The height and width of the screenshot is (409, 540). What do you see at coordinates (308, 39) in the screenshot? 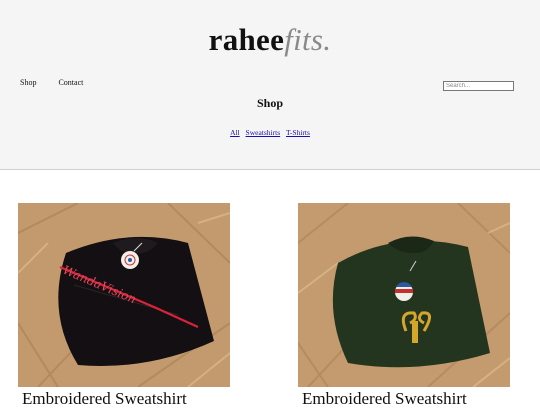
I see `logo-accent: fits.` at bounding box center [308, 39].